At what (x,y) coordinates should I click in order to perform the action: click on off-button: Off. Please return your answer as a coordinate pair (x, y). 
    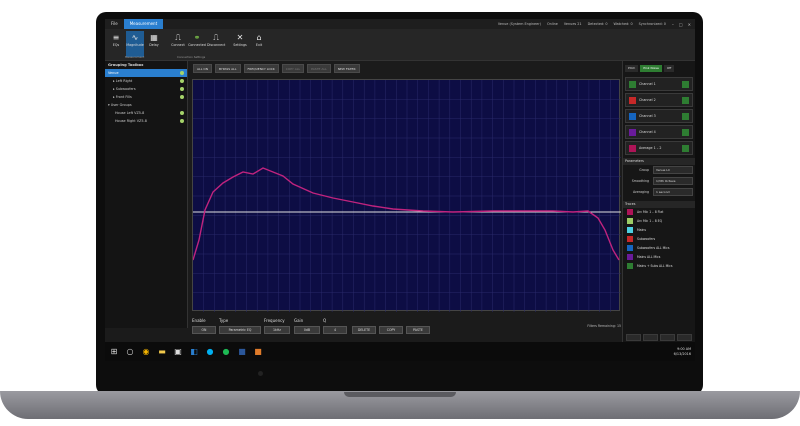
    Looking at the image, I should click on (669, 68).